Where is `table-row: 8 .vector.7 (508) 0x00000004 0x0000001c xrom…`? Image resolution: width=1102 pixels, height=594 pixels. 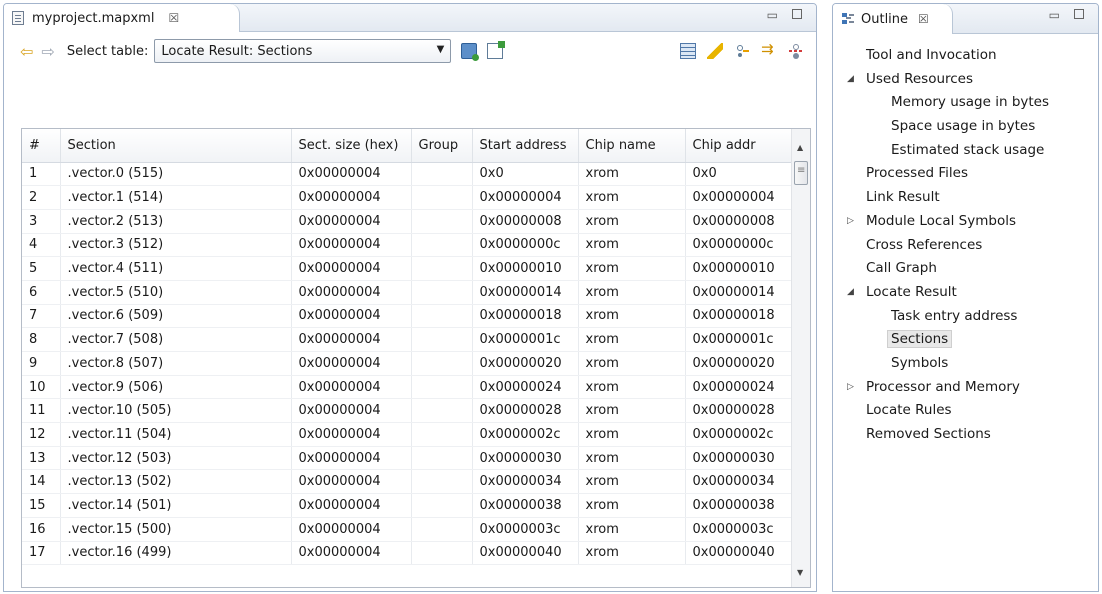
table-row: 8 .vector.7 (508) 0x00000004 0x0000001c xrom… is located at coordinates (407, 339).